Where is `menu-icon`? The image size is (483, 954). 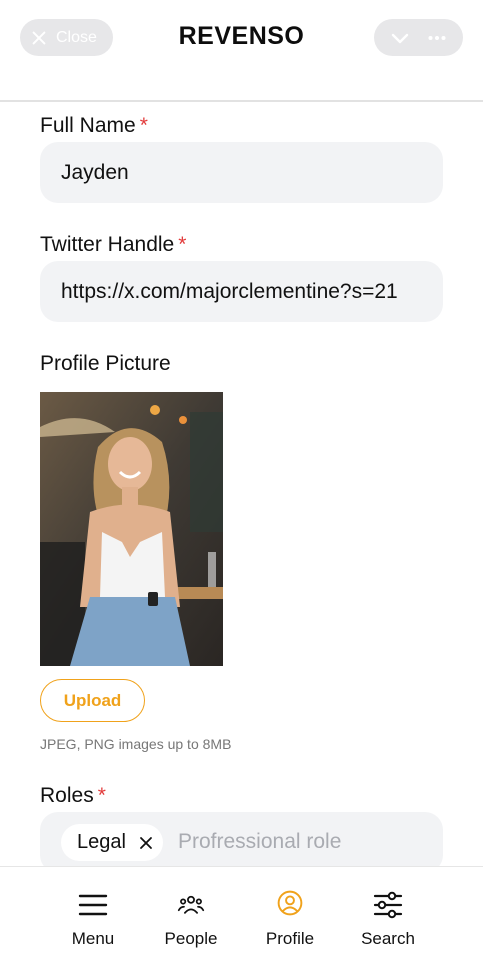
menu-icon is located at coordinates (93, 905).